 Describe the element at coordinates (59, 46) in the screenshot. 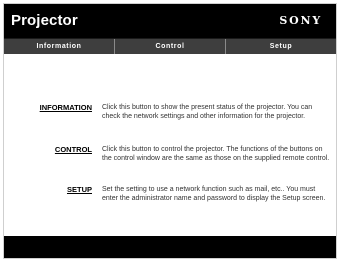

I see `tab-information: Information` at that location.